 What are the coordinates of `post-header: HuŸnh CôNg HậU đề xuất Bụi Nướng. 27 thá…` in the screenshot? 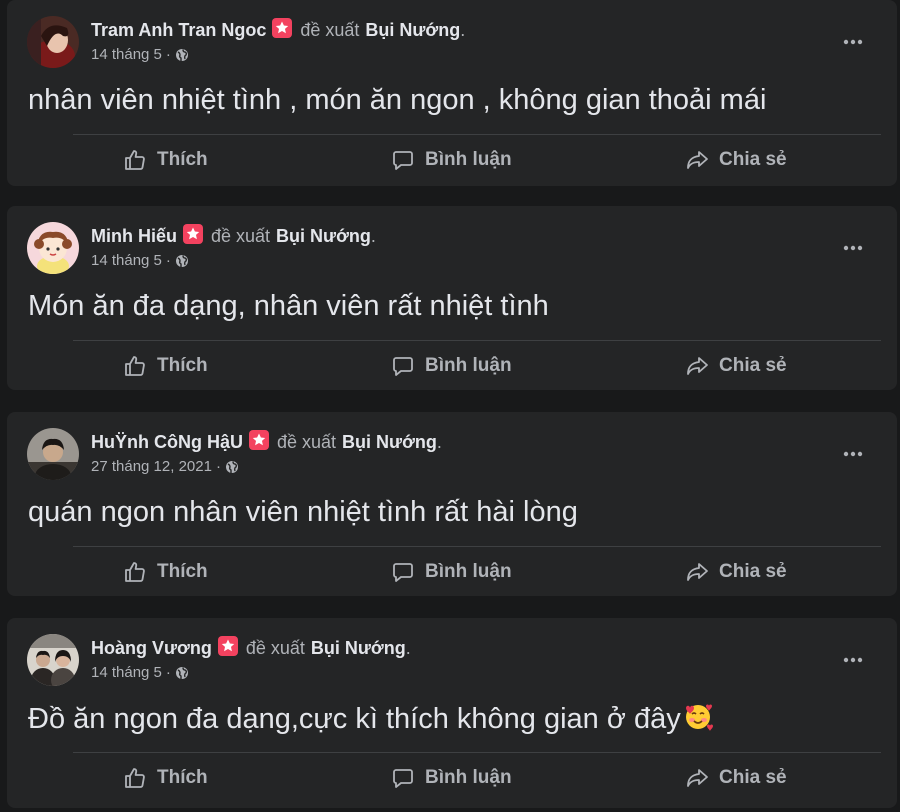 It's located at (266, 452).